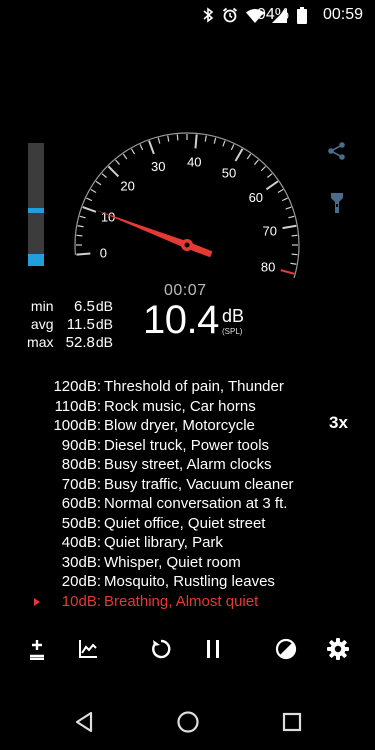 The height and width of the screenshot is (750, 375). Describe the element at coordinates (181, 601) in the screenshot. I see `reference-description: Breathing, Almost quiet` at that location.